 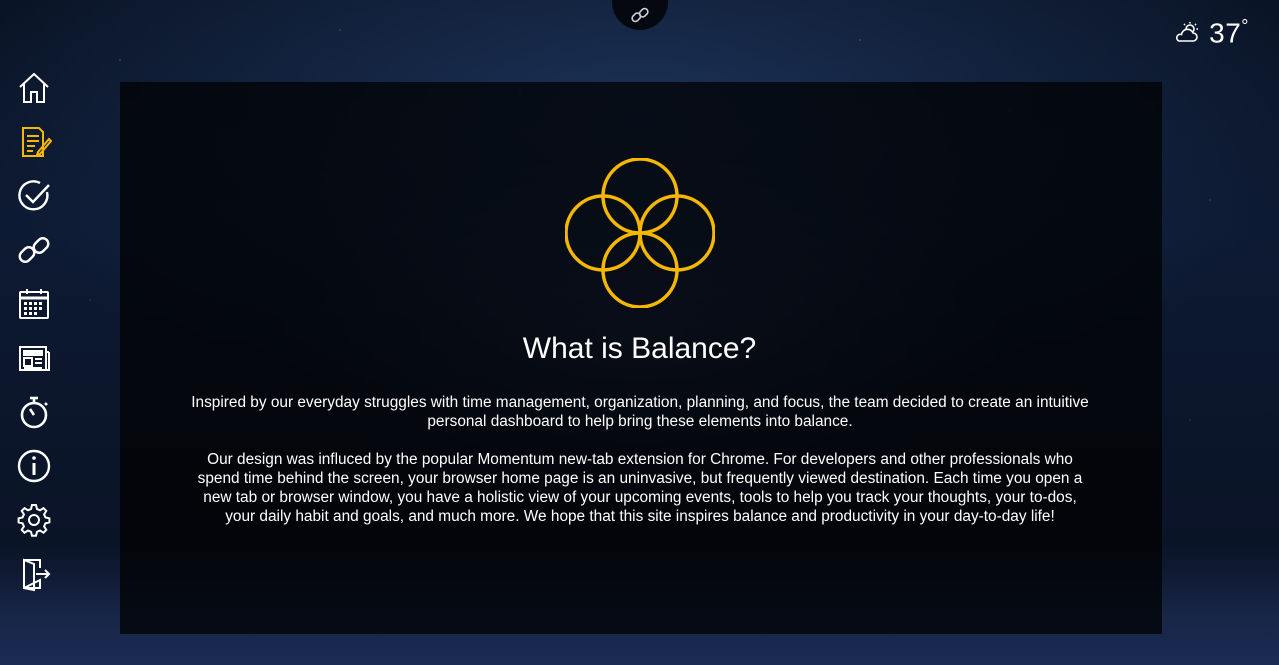 What do you see at coordinates (1245, 26) in the screenshot?
I see `temperature-unit: °` at bounding box center [1245, 26].